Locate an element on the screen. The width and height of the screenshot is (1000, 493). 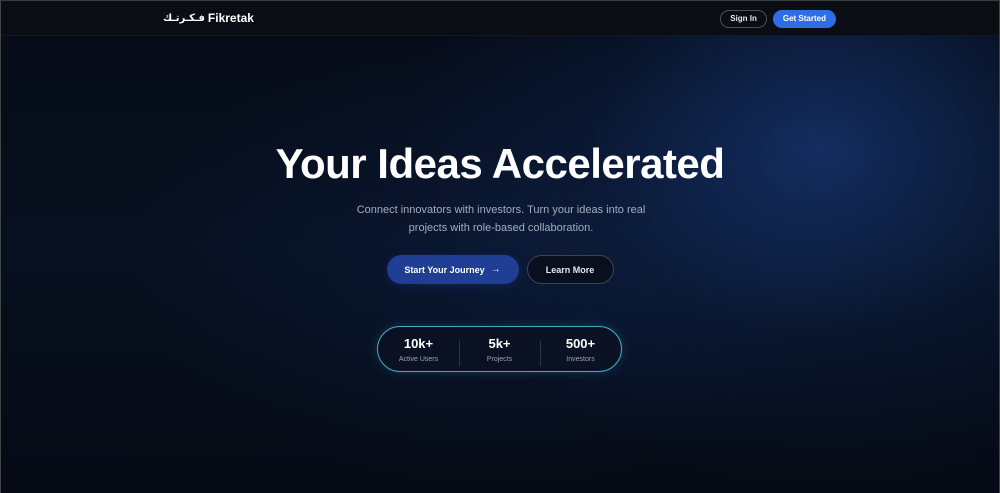
cta-row: Start Your Journey → Learn More is located at coordinates (500, 269).